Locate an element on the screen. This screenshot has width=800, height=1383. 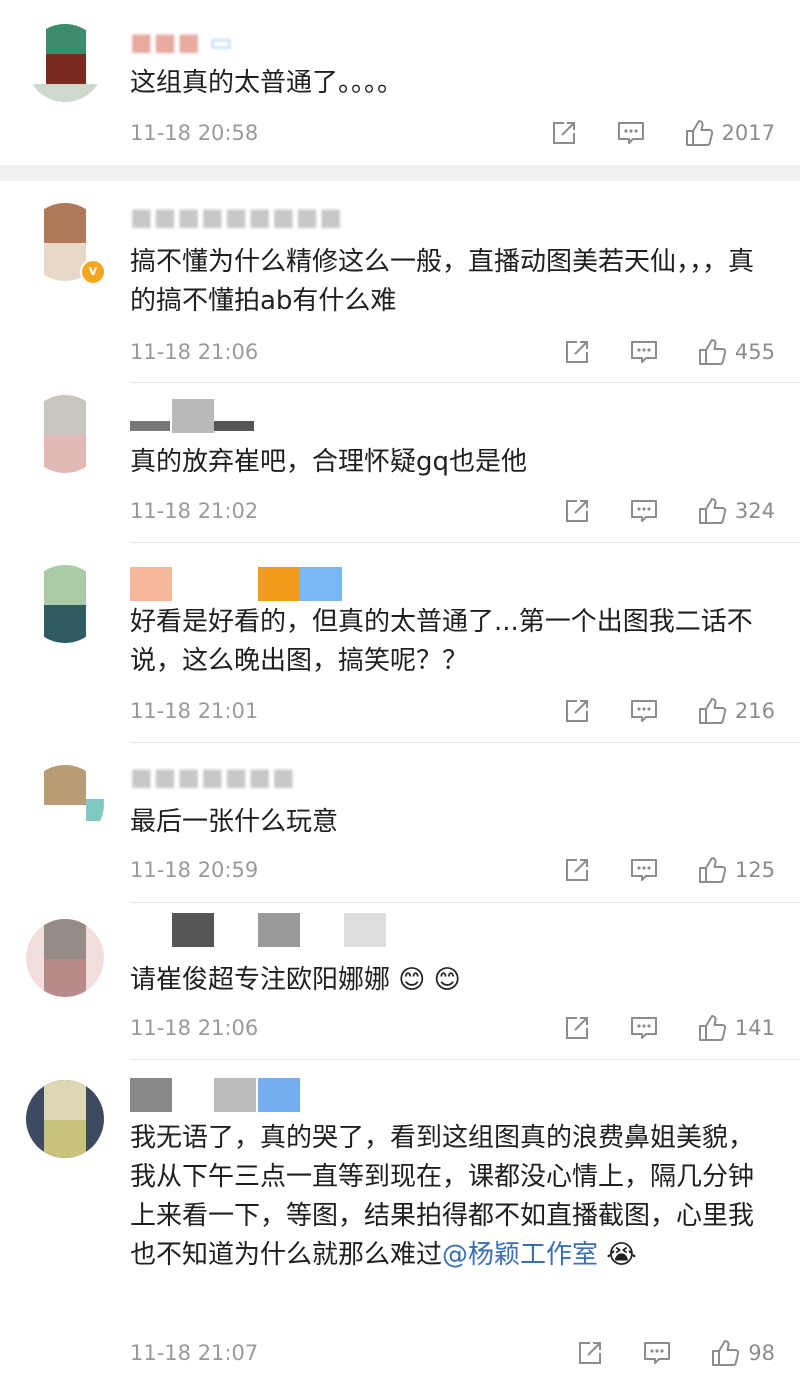
like-count: 141 is located at coordinates (754, 1028).